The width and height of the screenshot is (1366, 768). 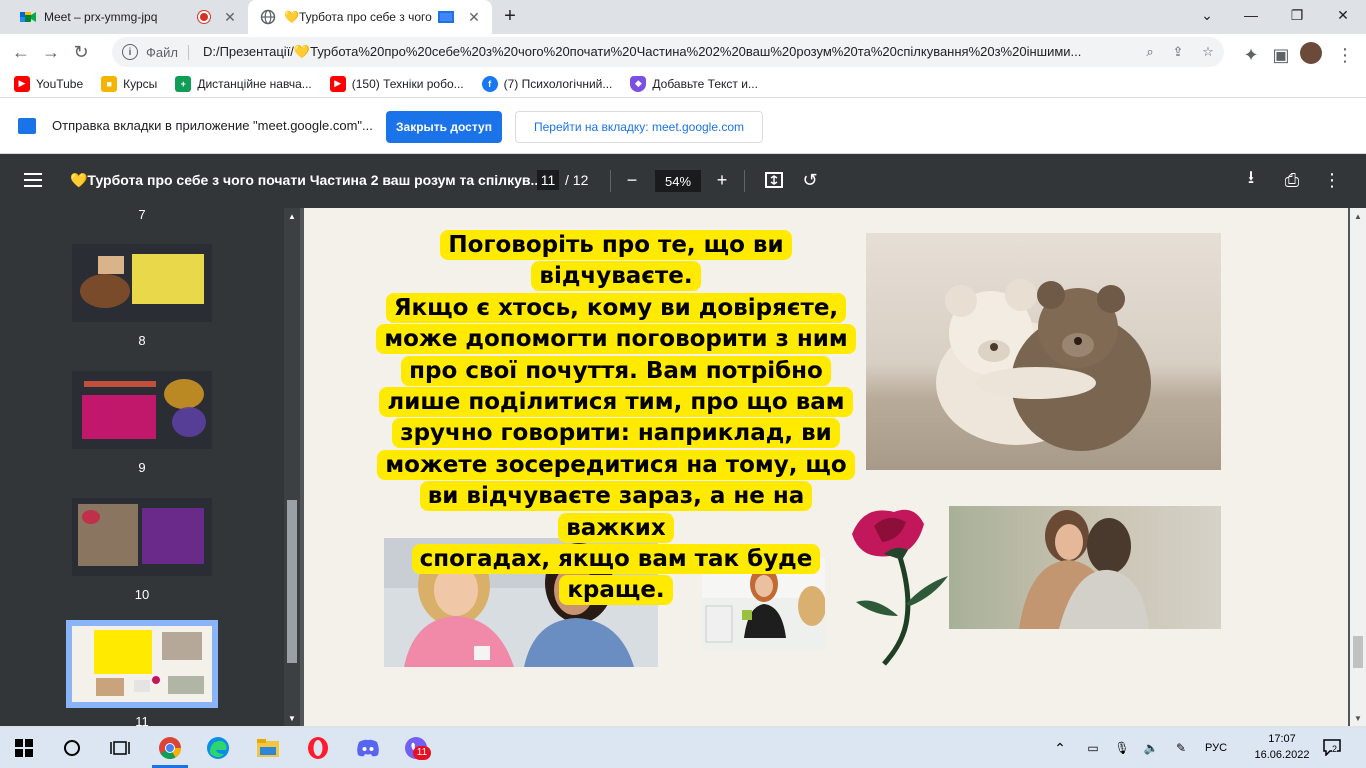 What do you see at coordinates (109, 83) in the screenshot?
I see `classroom-icon: ■` at bounding box center [109, 83].